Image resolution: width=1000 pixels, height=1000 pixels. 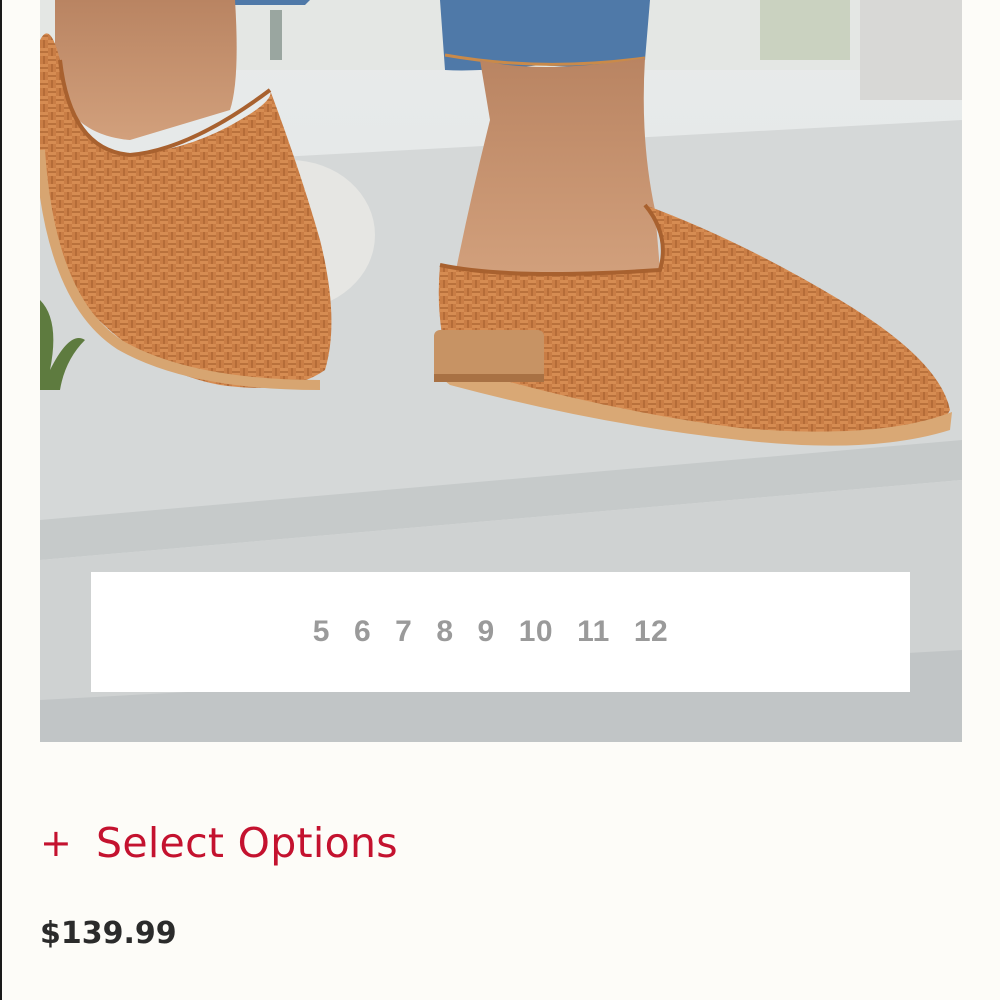 What do you see at coordinates (486, 632) in the screenshot?
I see `size-option-9: 9` at bounding box center [486, 632].